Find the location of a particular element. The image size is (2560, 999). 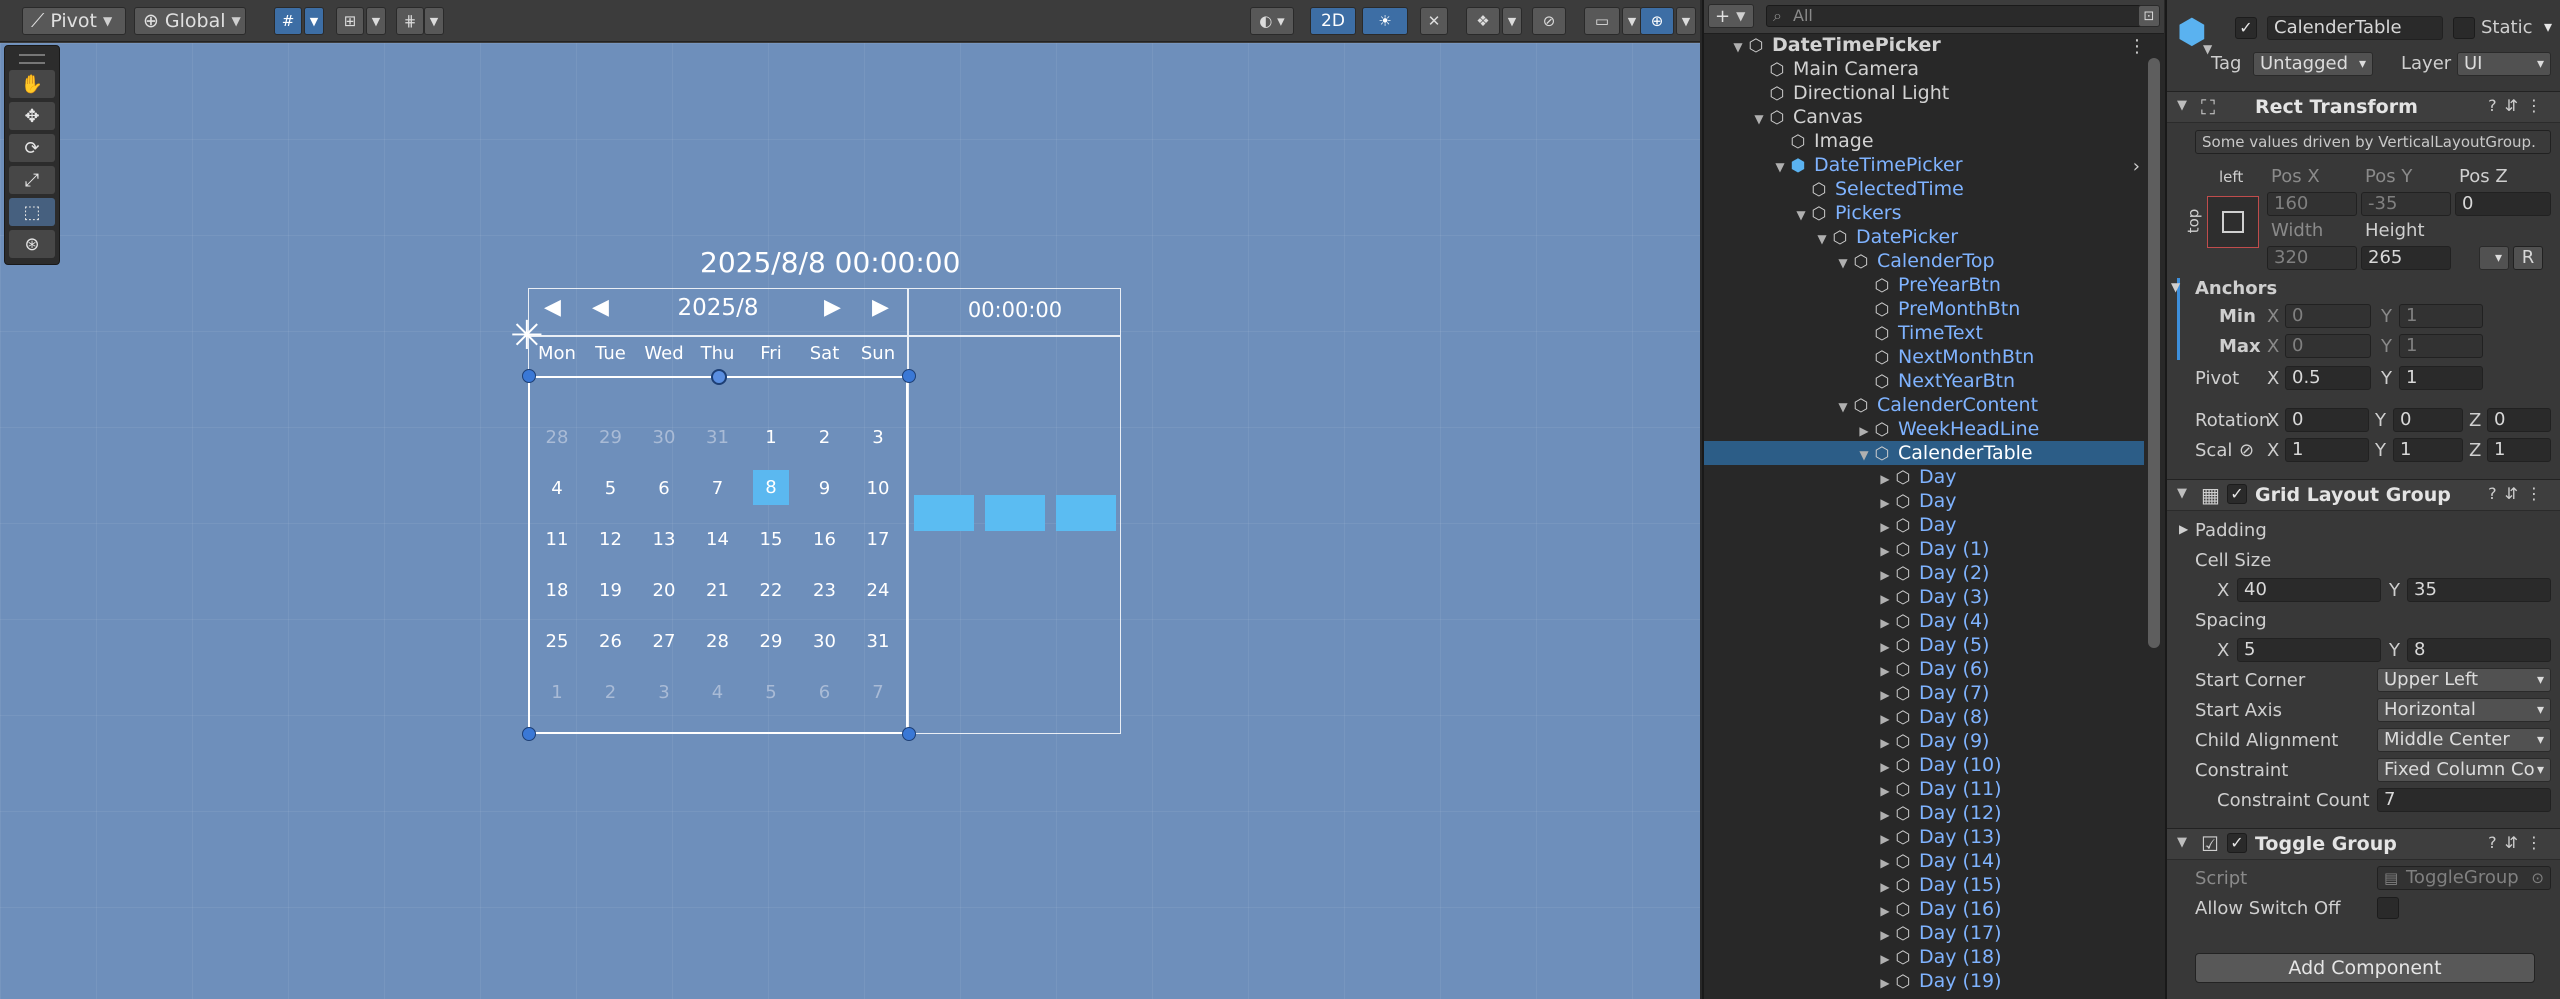

foldout-arrow-icon: ▶ is located at coordinates (2183, 529).